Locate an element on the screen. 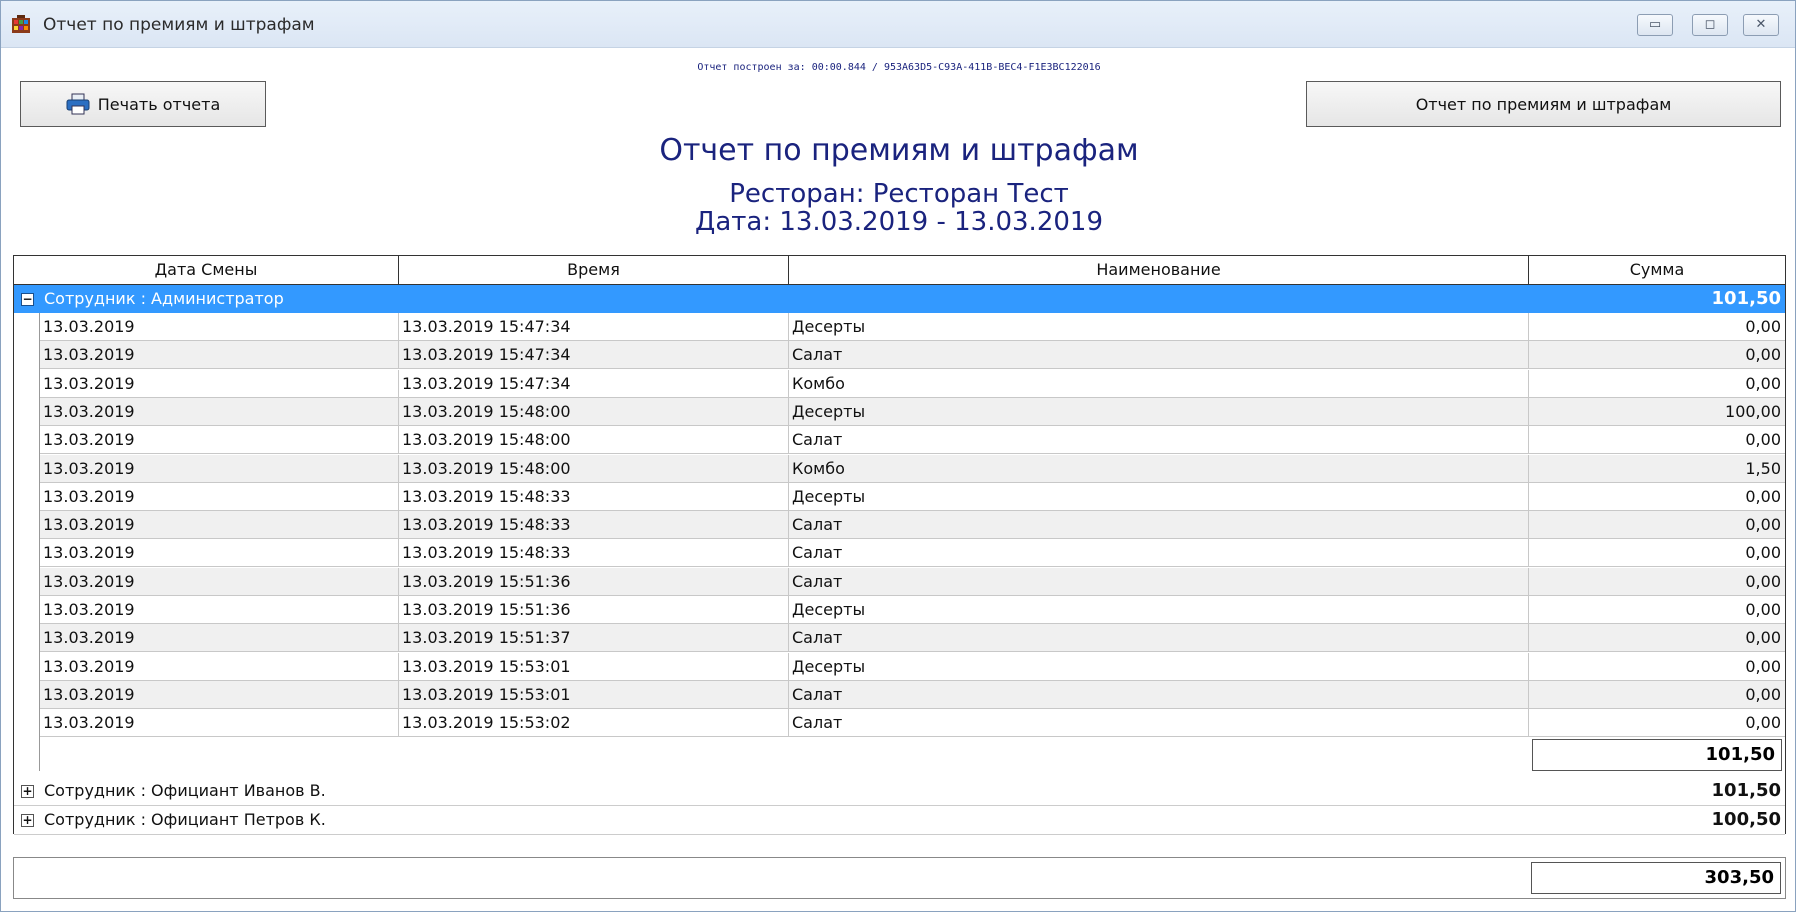 The image size is (1796, 912). column-header-time: Время is located at coordinates (594, 270).